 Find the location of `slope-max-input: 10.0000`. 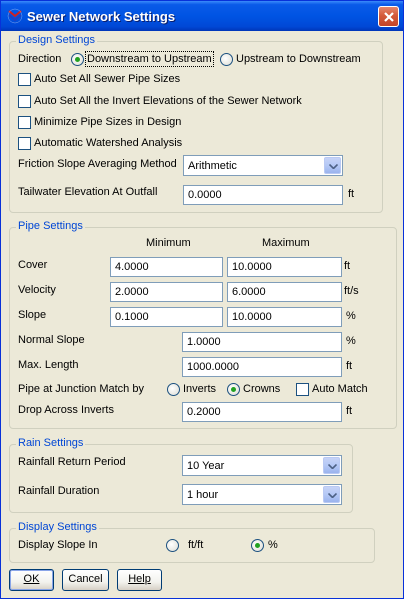

slope-max-input: 10.0000 is located at coordinates (284, 317).